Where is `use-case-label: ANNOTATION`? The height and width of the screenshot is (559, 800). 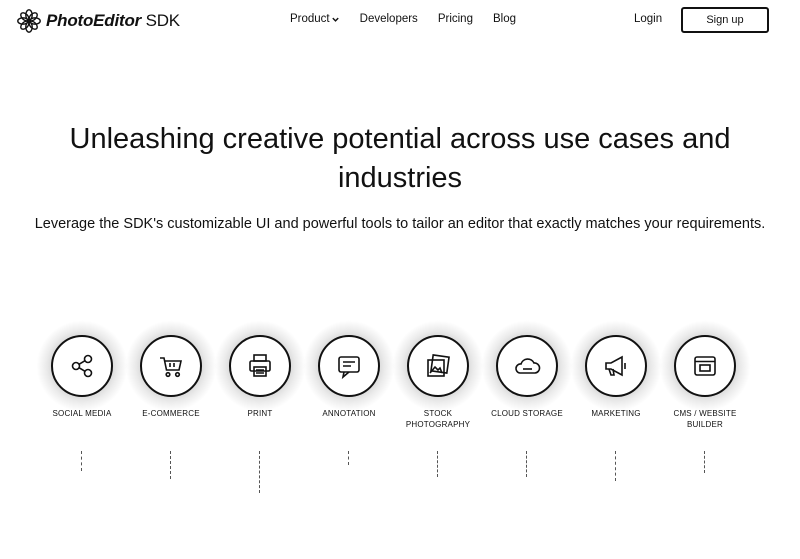 use-case-label: ANNOTATION is located at coordinates (349, 413).